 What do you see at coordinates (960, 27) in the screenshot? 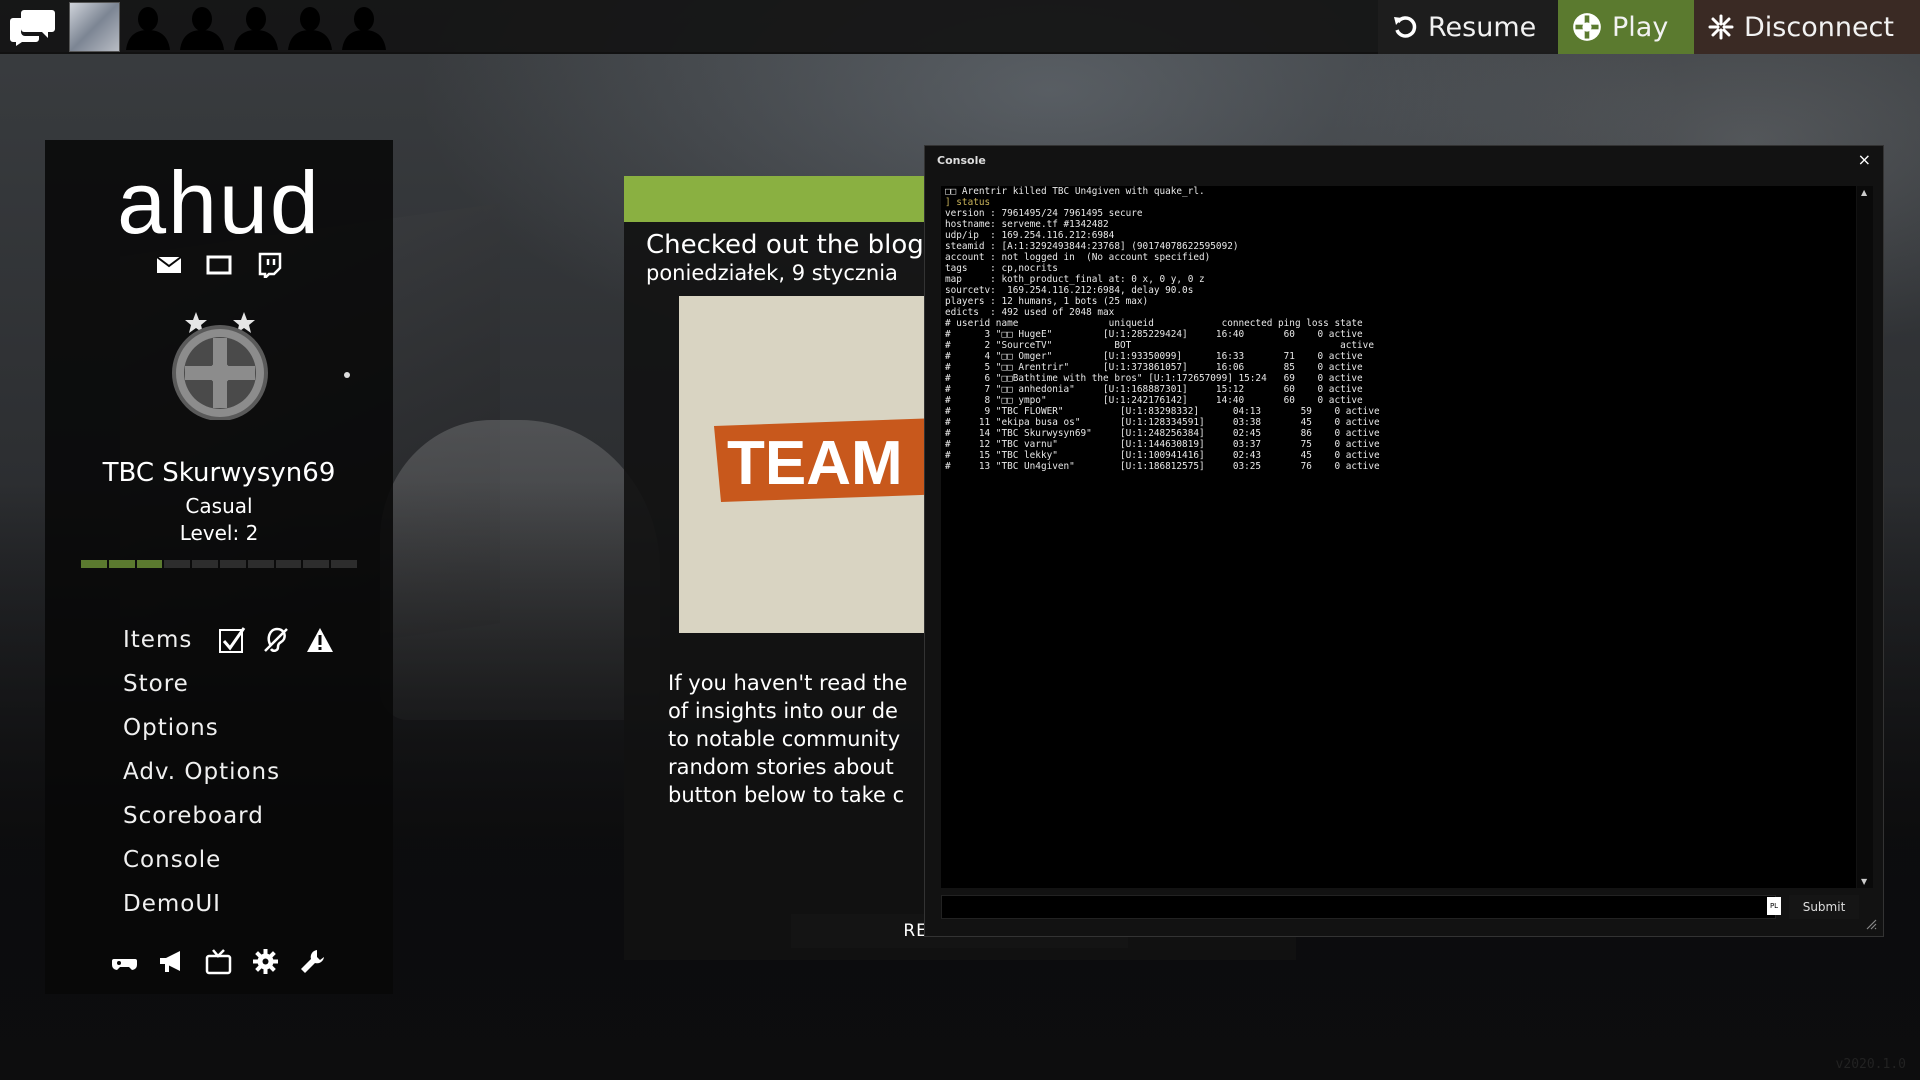
I see `top-bar: Resume Play Disconnect` at bounding box center [960, 27].